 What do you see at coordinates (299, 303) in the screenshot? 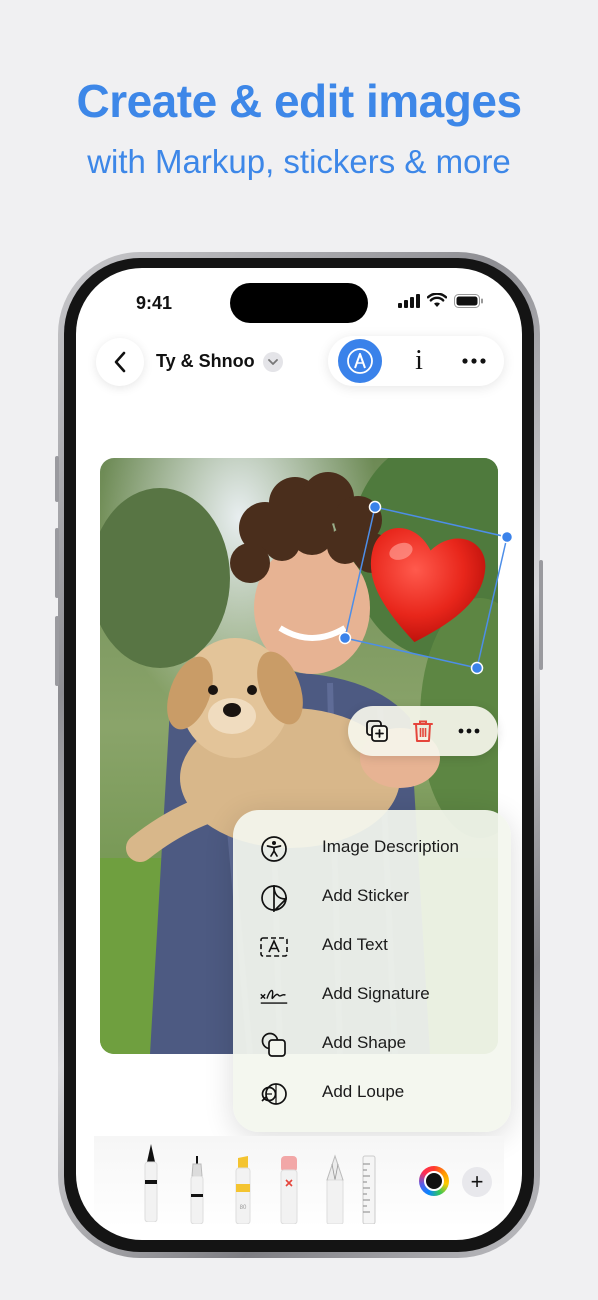
I see `dynamic-island` at bounding box center [299, 303].